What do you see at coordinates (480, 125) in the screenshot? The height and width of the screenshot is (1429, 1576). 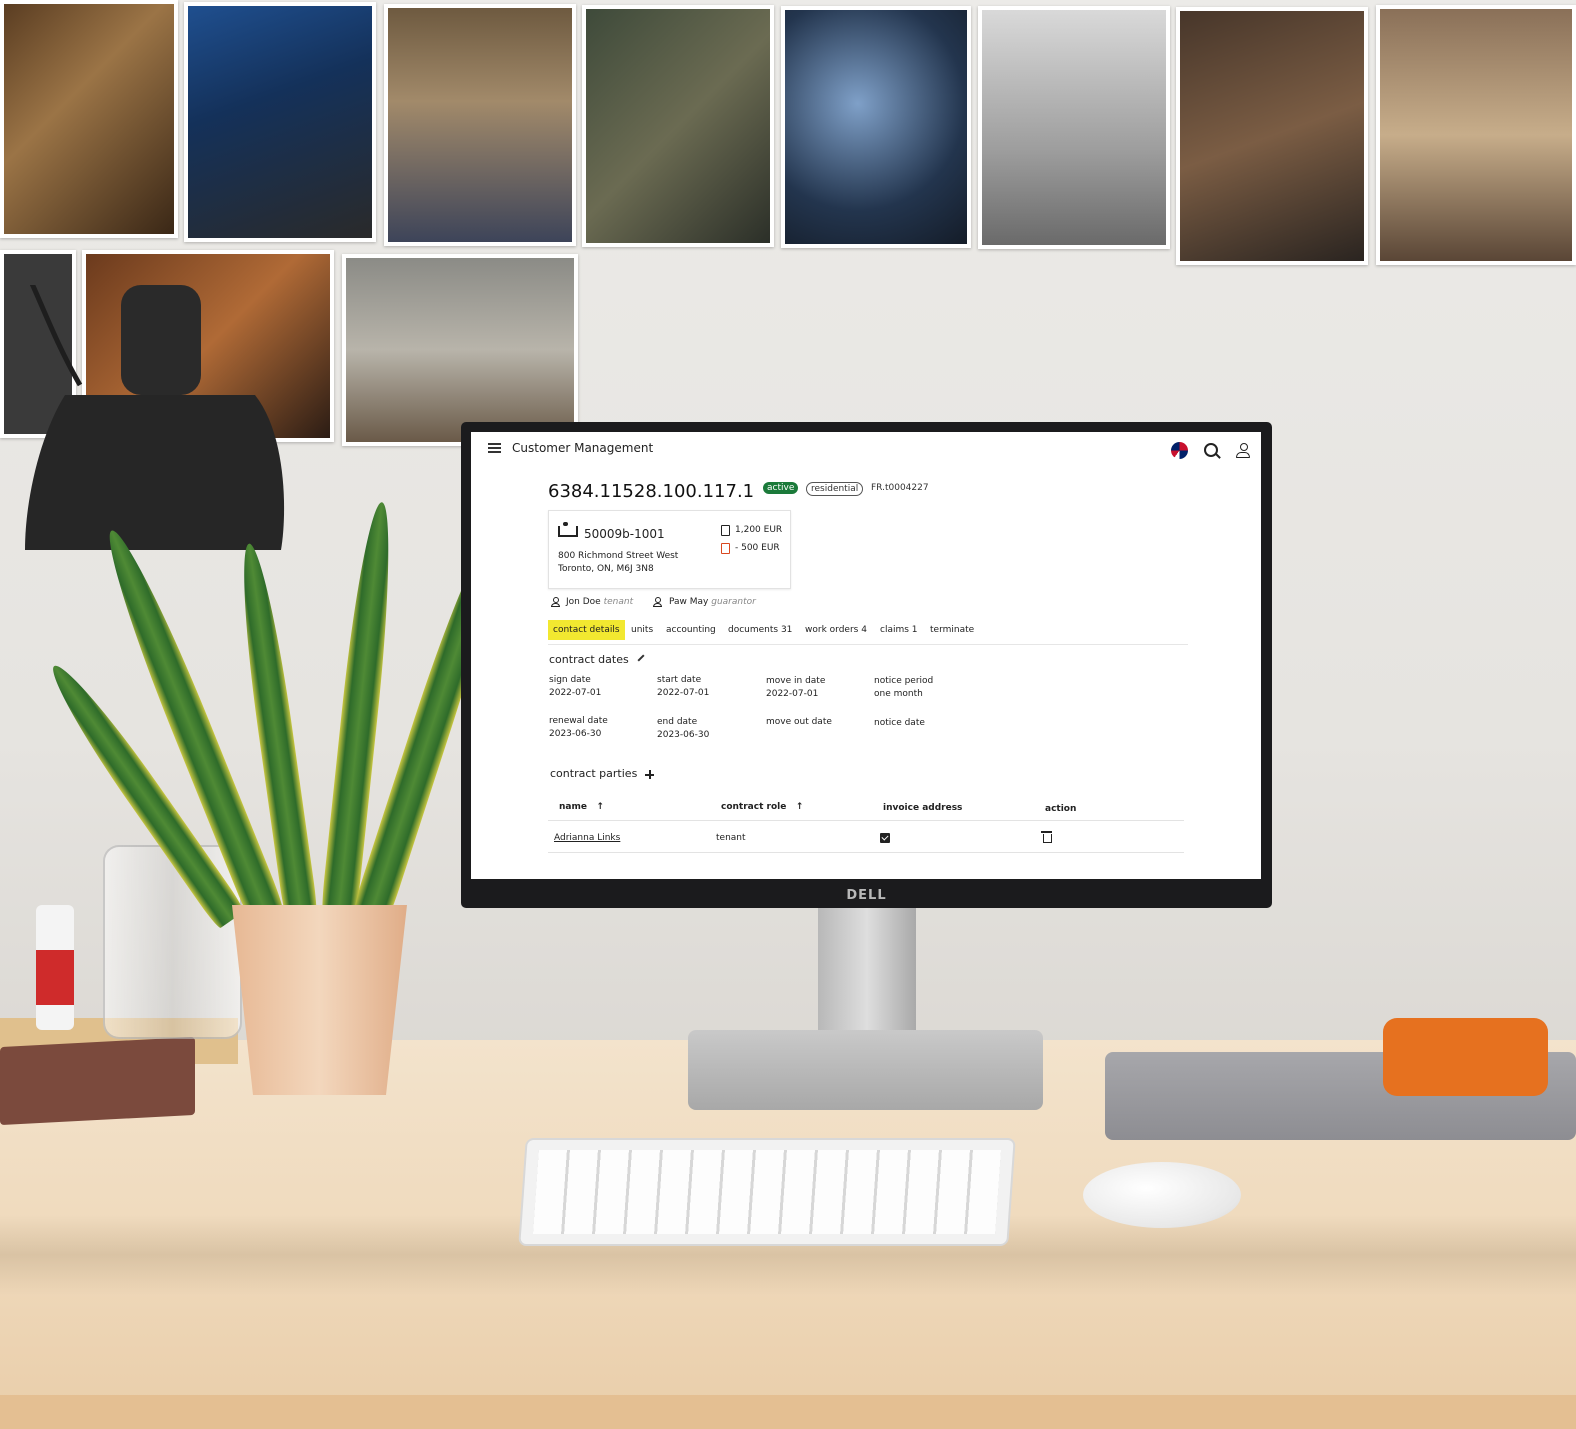 I see `photo-knife` at bounding box center [480, 125].